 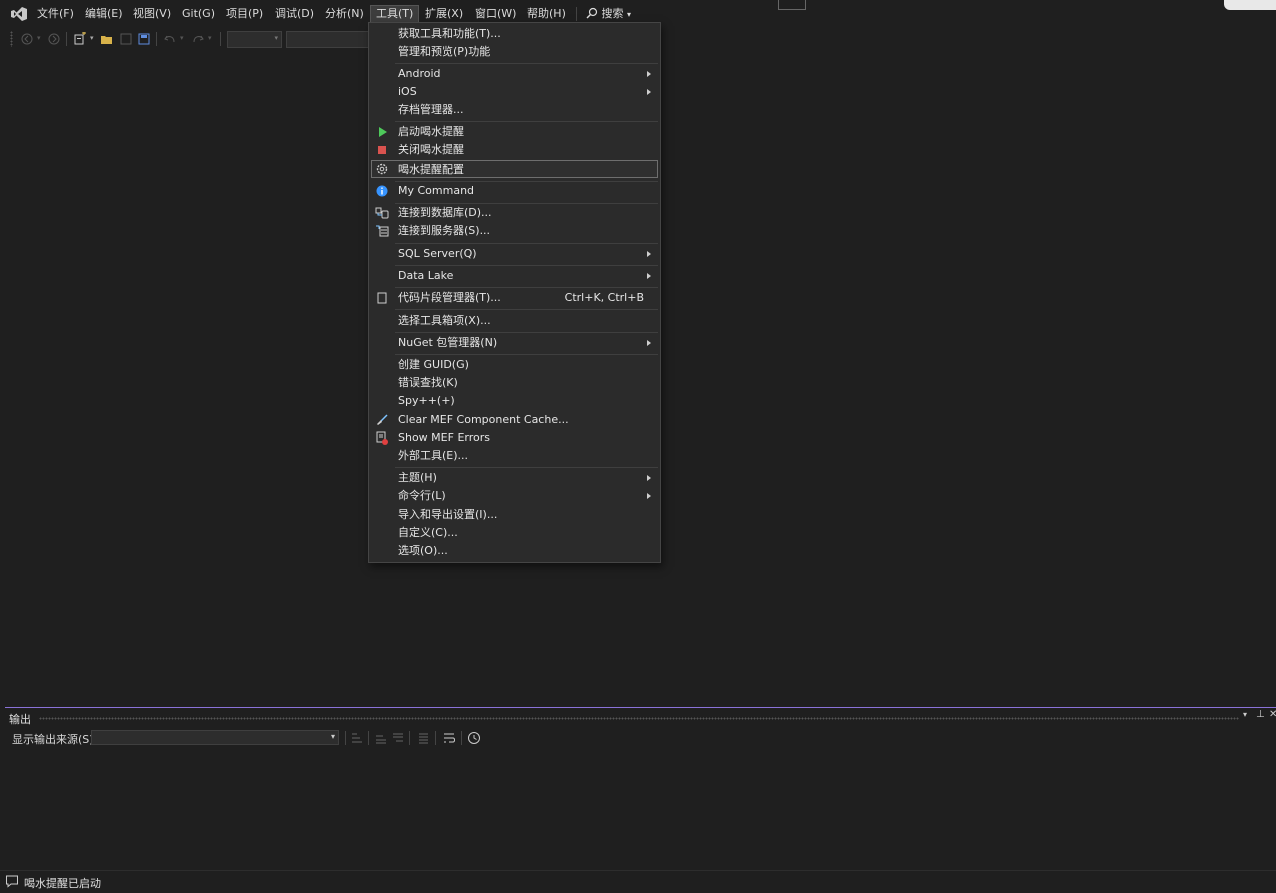 I want to click on visual-studio-logo-icon, so click(x=19, y=14).